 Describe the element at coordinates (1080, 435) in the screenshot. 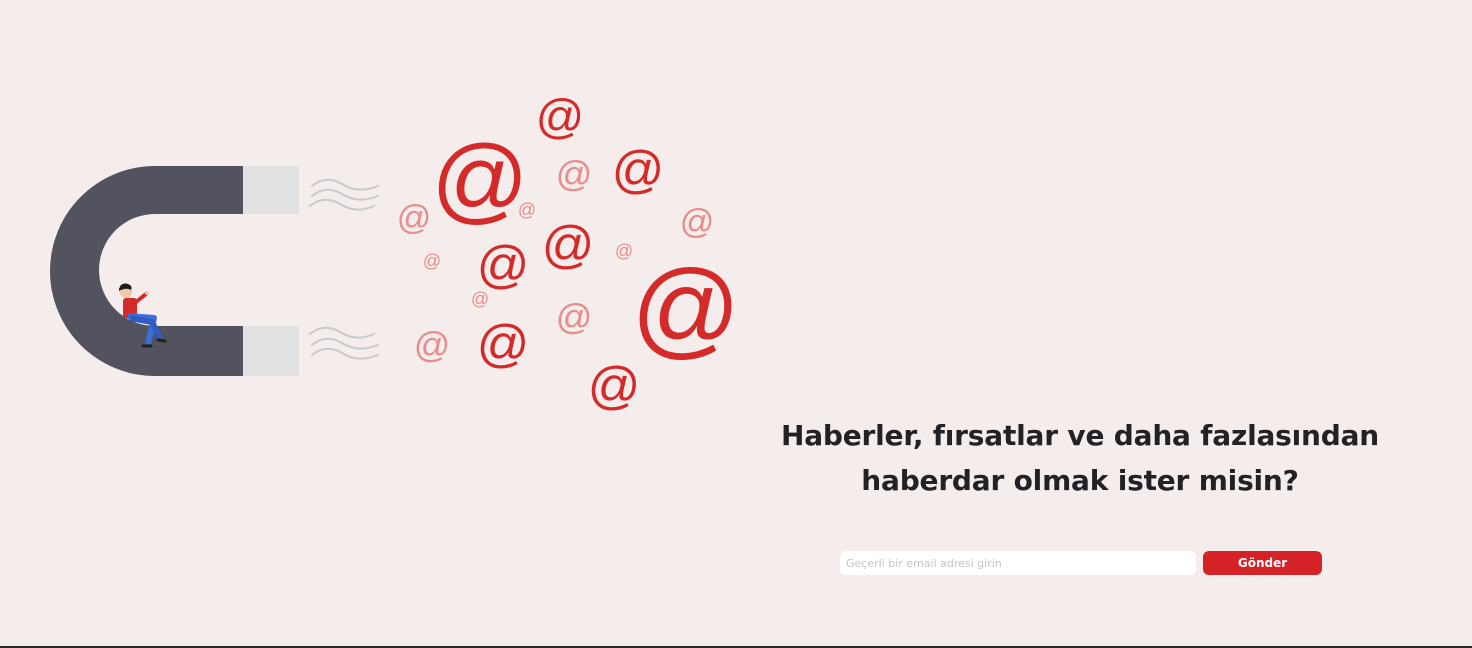

I see `headline-line-1: Haberler, fırsatlar ve daha fazlasından` at that location.